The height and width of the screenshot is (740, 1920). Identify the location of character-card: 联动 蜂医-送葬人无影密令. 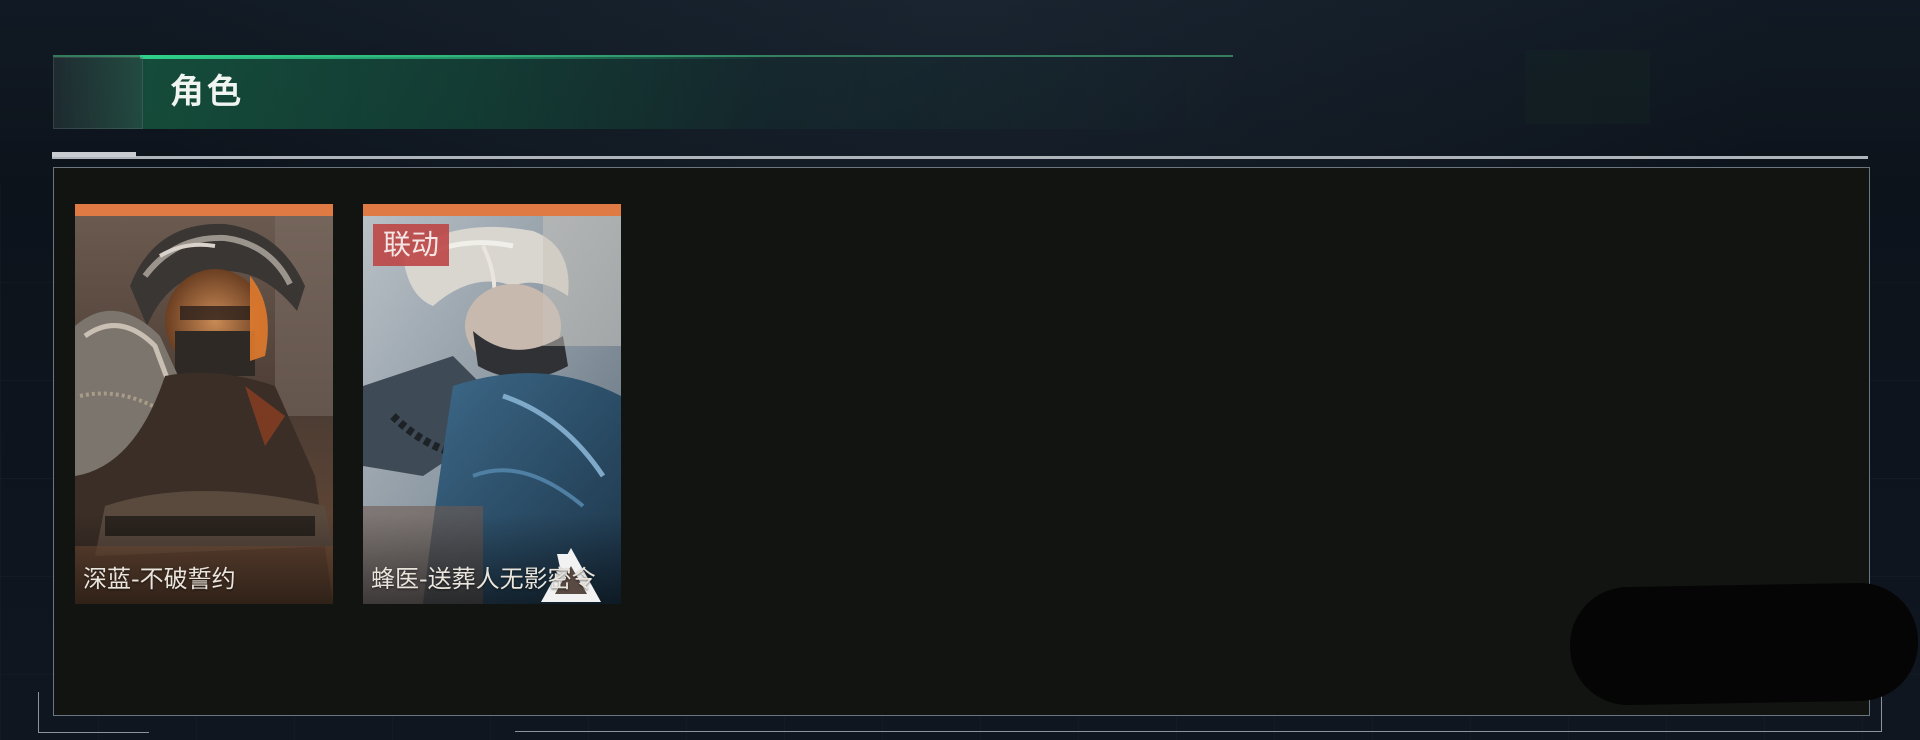
(492, 404).